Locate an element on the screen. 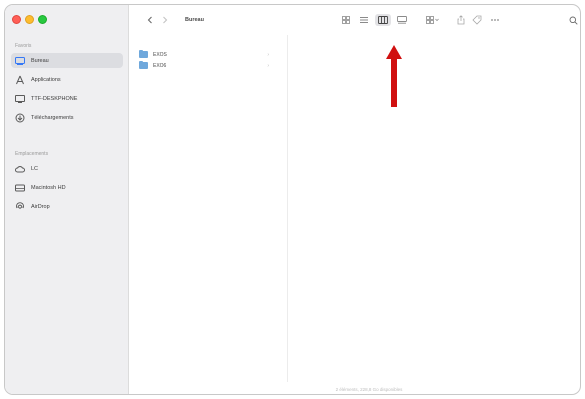 The height and width of the screenshot is (399, 585). file-row-exos: EXOS › is located at coordinates (205, 54).